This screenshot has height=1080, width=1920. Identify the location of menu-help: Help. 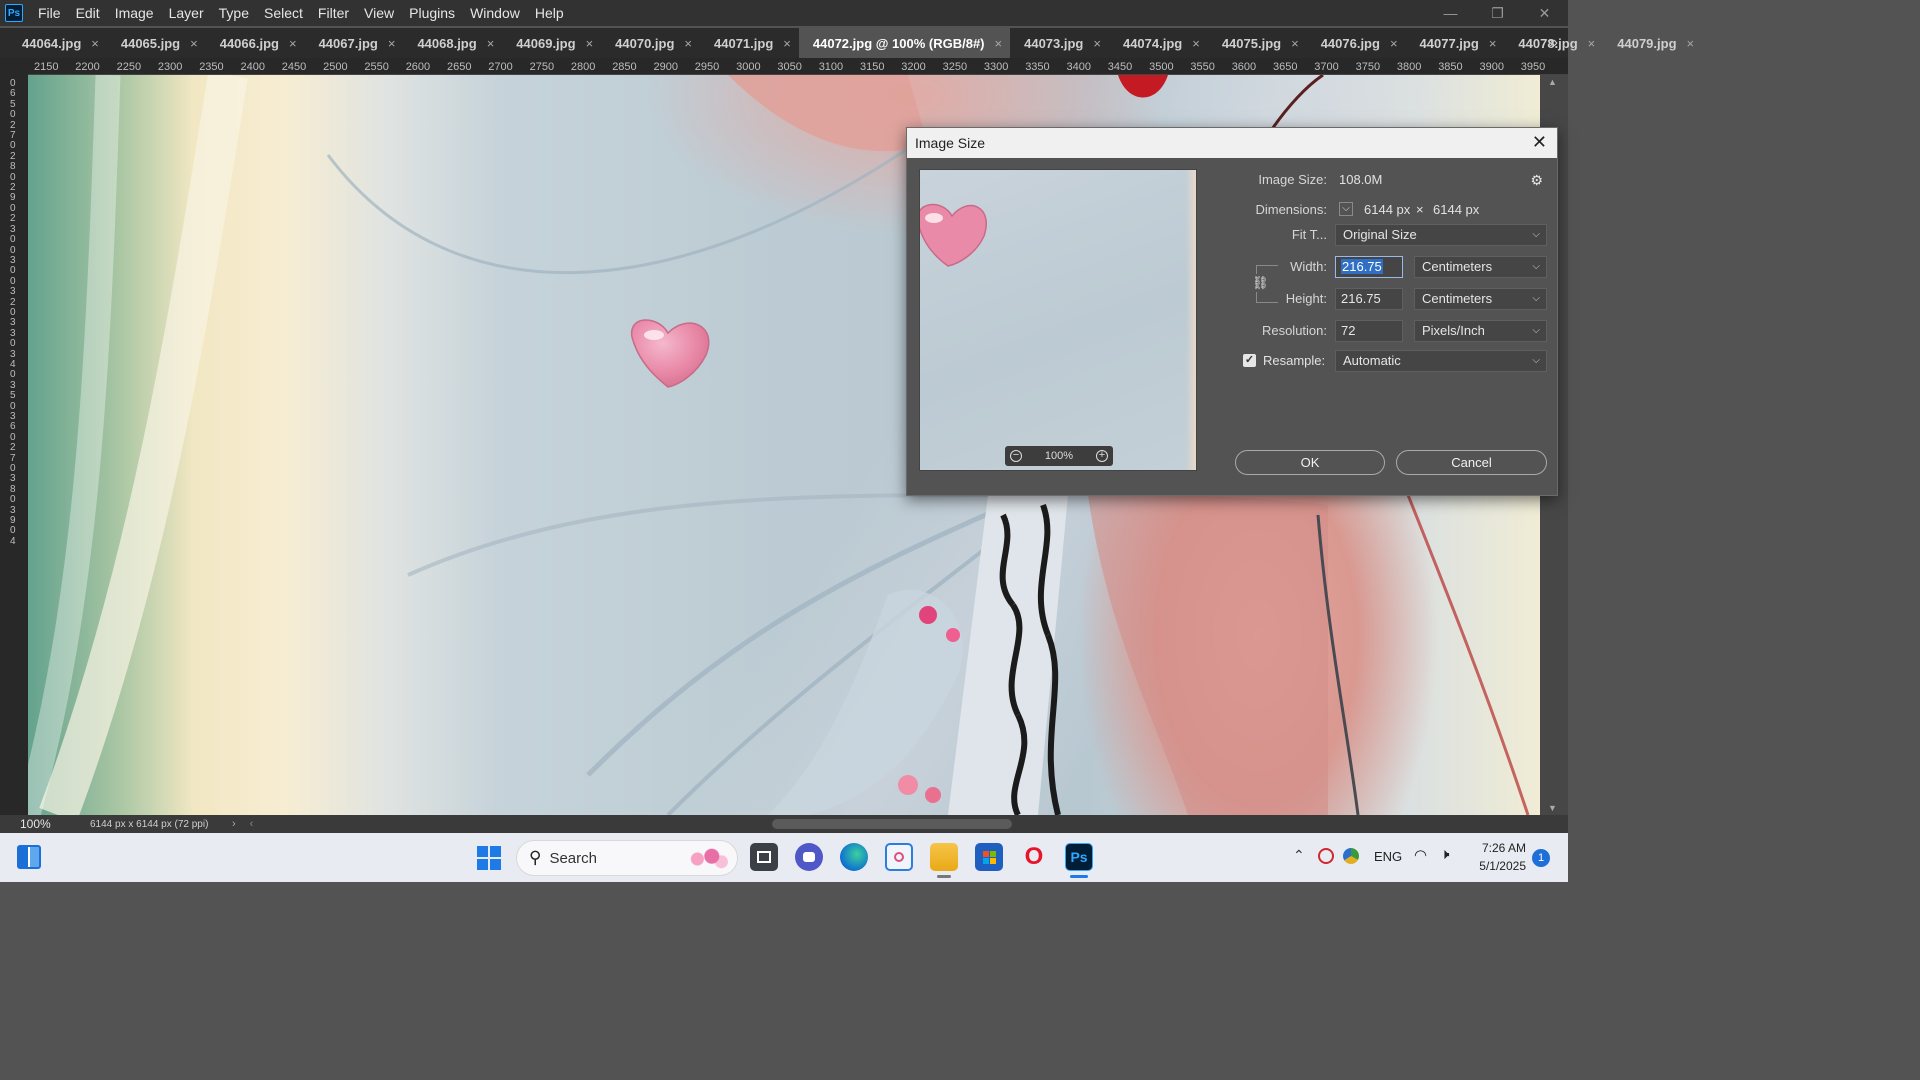
(550, 13).